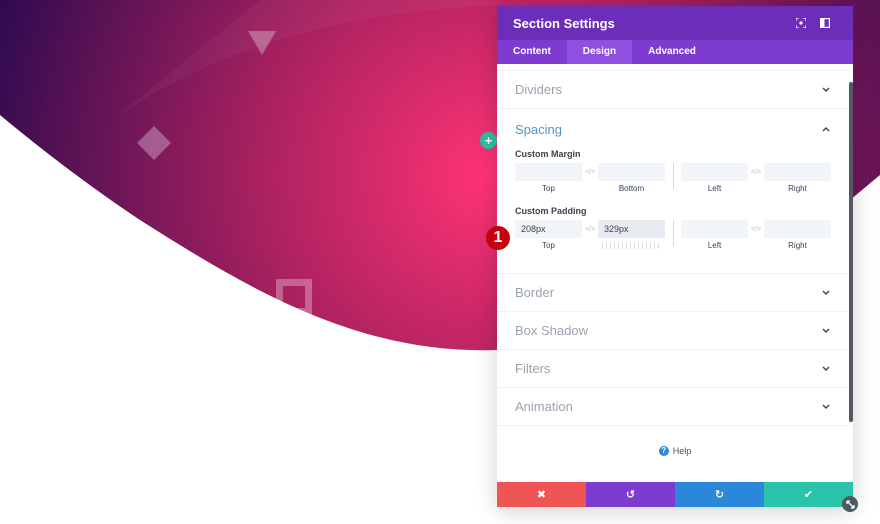  I want to click on annotation-number-badge: 1, so click(498, 238).